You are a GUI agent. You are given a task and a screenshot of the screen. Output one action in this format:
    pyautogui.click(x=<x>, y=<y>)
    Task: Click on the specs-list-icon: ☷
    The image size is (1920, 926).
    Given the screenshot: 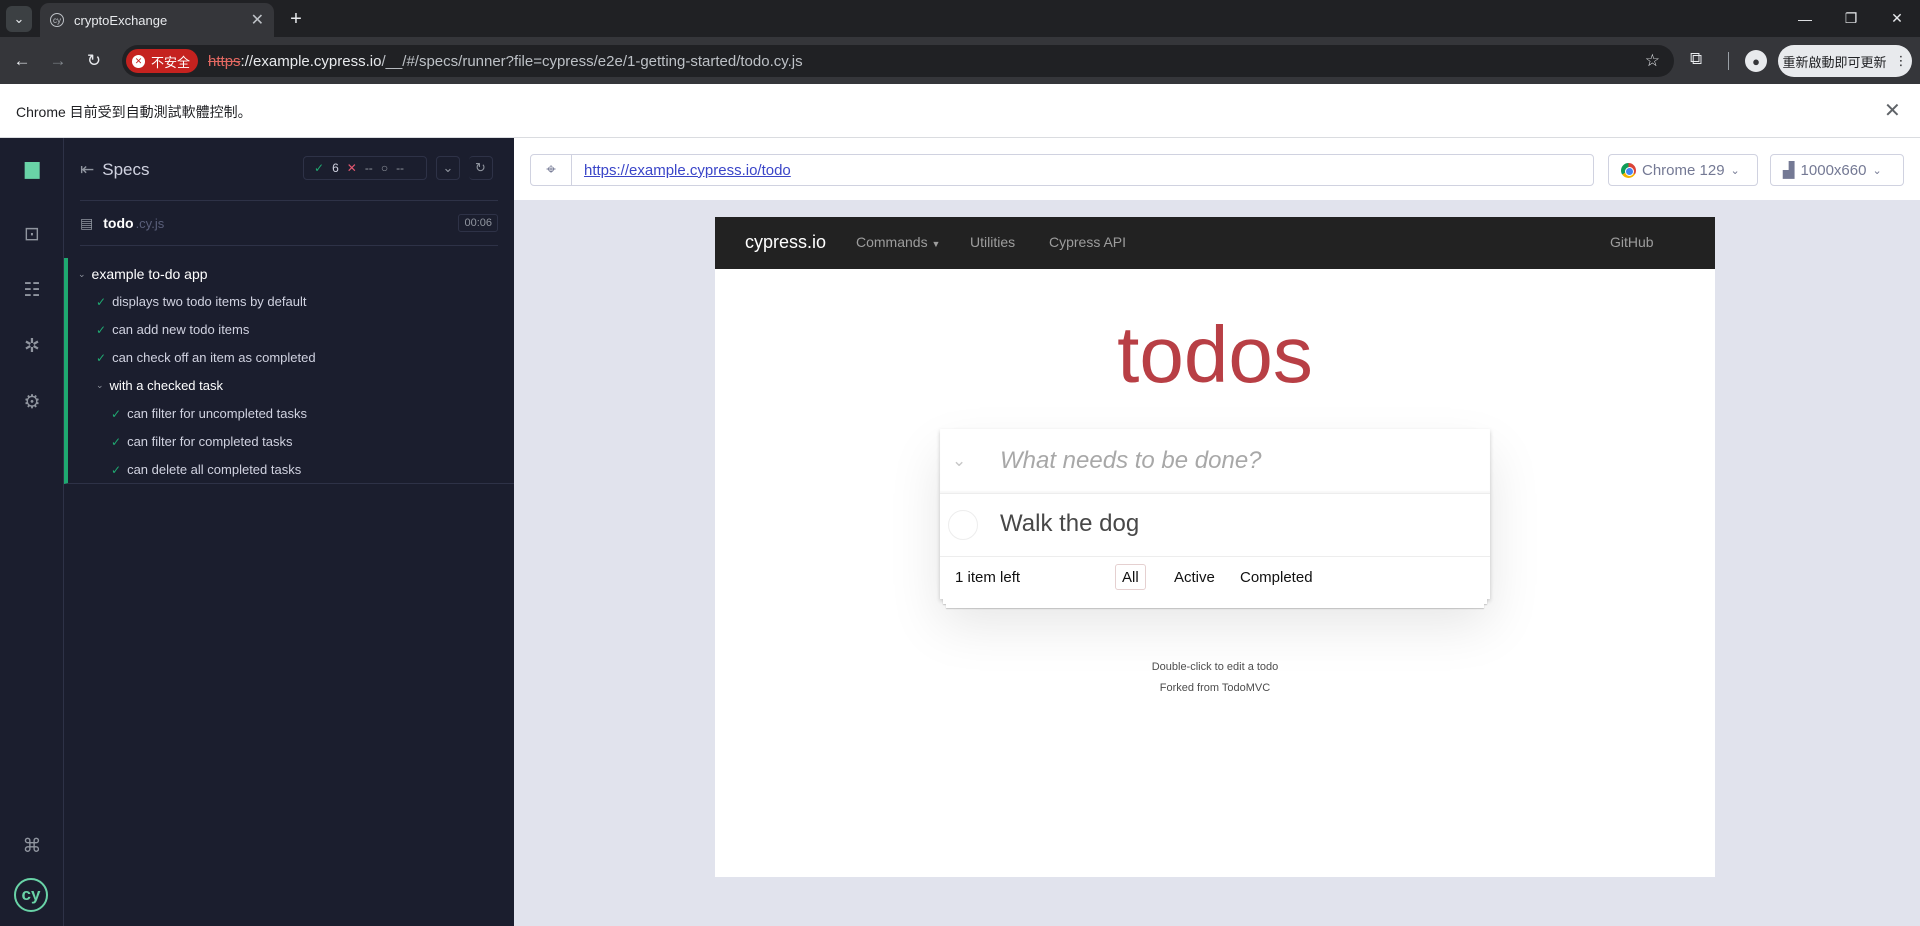 What is the action you would take?
    pyautogui.click(x=32, y=290)
    